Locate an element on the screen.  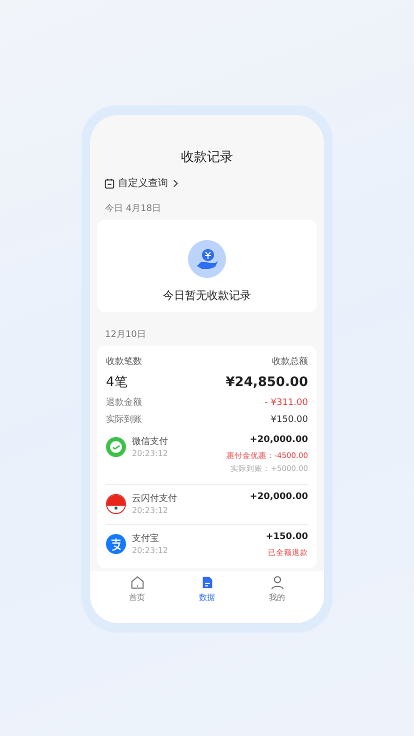
count-value: 4笔 is located at coordinates (117, 382).